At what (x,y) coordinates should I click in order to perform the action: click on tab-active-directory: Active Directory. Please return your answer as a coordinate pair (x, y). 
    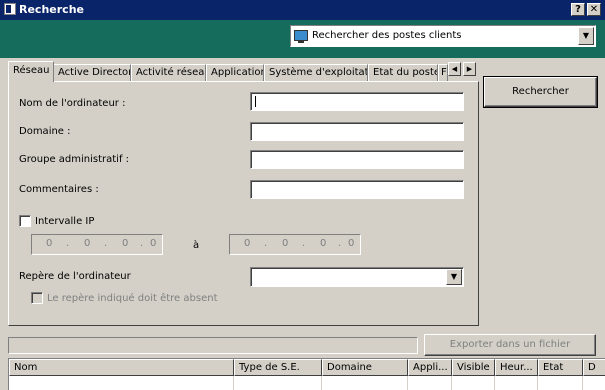
    Looking at the image, I should click on (92, 73).